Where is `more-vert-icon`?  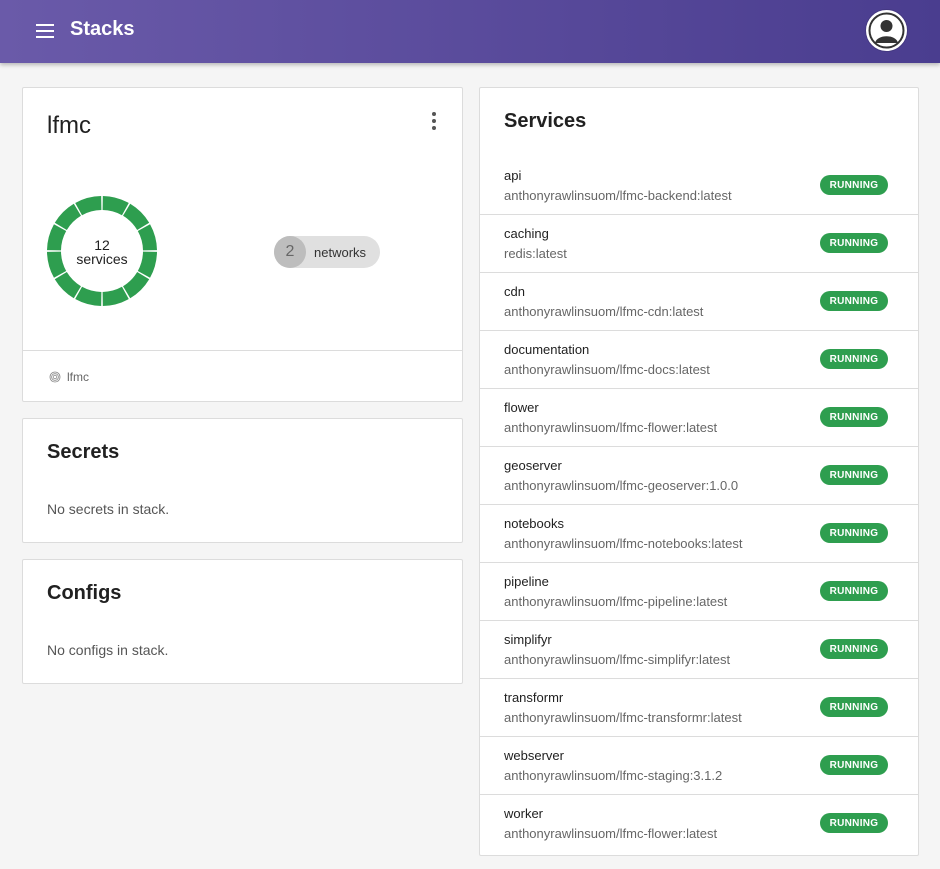
more-vert-icon is located at coordinates (434, 121).